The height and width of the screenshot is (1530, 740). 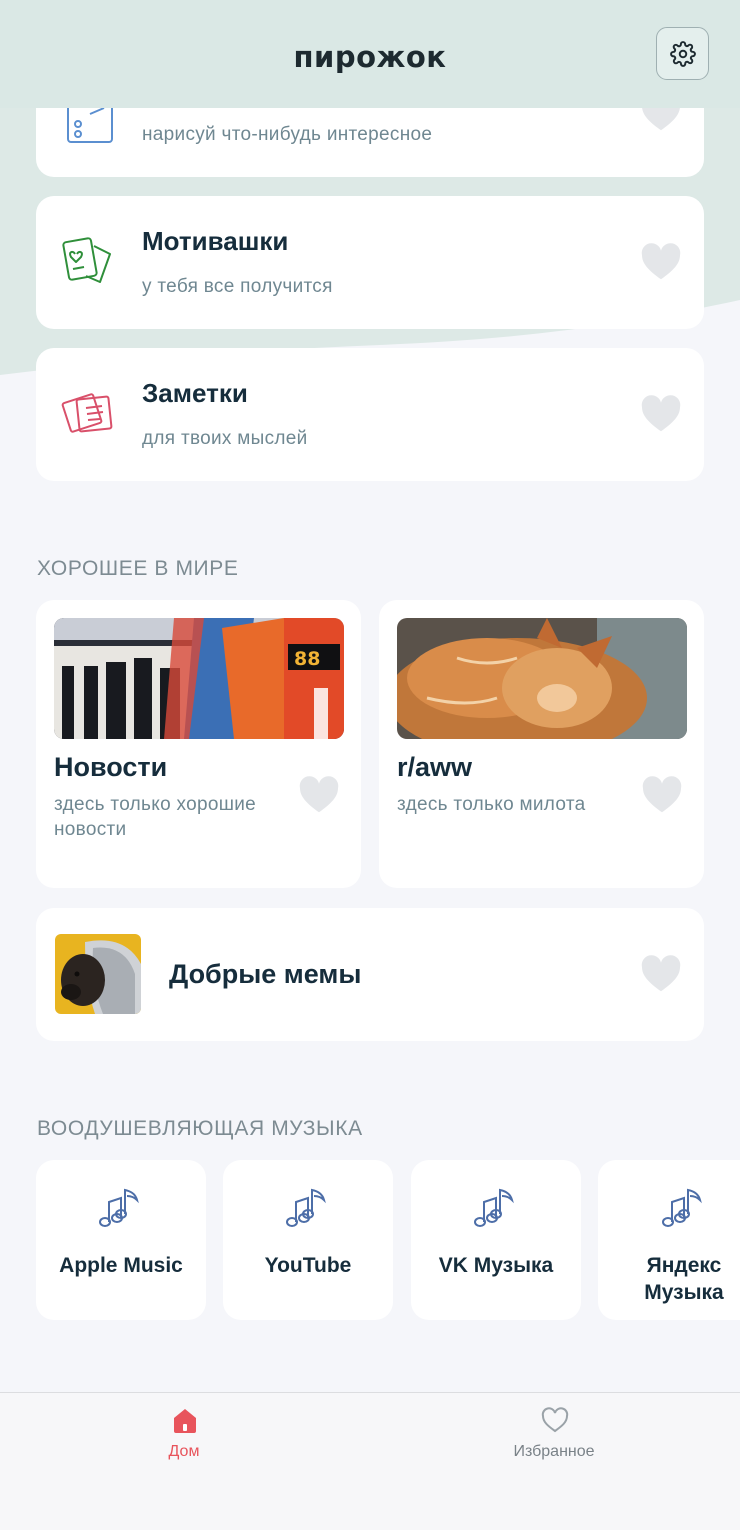 What do you see at coordinates (184, 1438) in the screenshot?
I see `tab-home: Дом` at bounding box center [184, 1438].